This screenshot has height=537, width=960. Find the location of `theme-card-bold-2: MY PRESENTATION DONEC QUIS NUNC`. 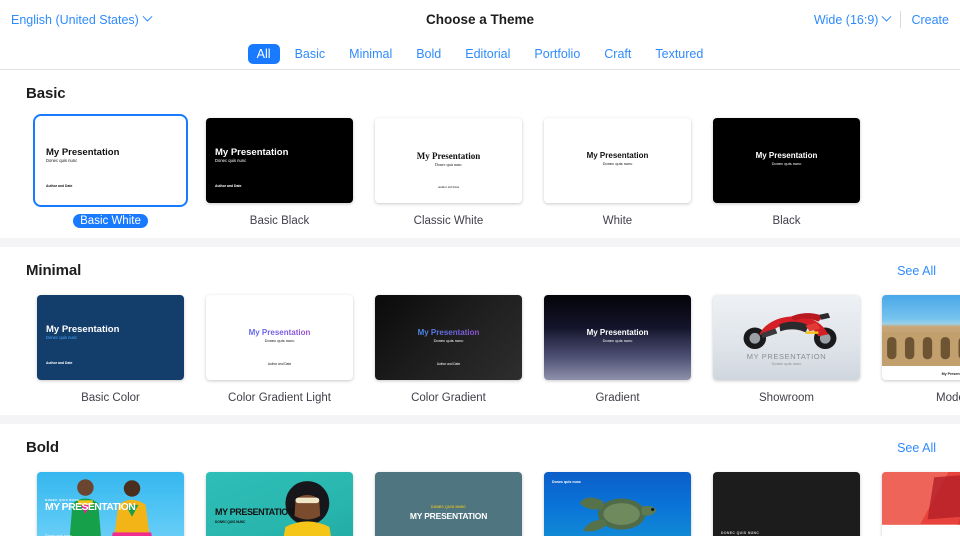

theme-card-bold-2: MY PRESENTATION DONEC QUIS NUNC is located at coordinates (279, 502).